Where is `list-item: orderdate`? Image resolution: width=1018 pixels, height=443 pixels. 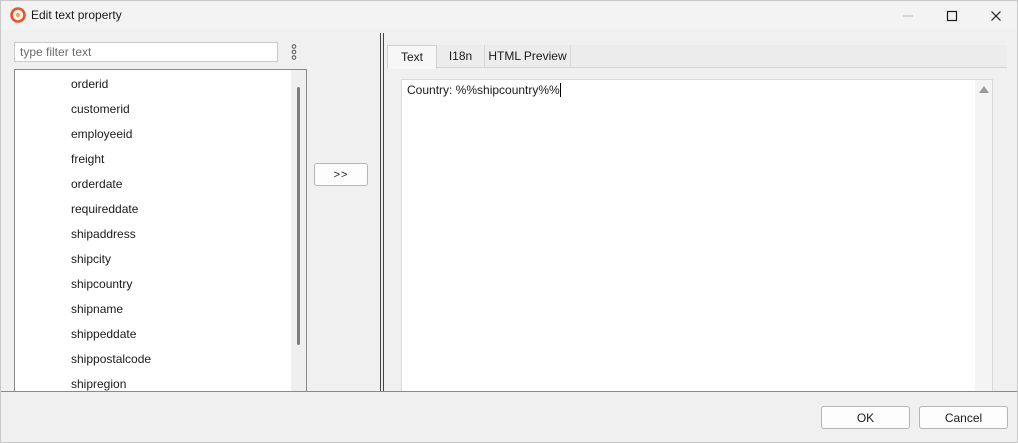 list-item: orderdate is located at coordinates (96, 184).